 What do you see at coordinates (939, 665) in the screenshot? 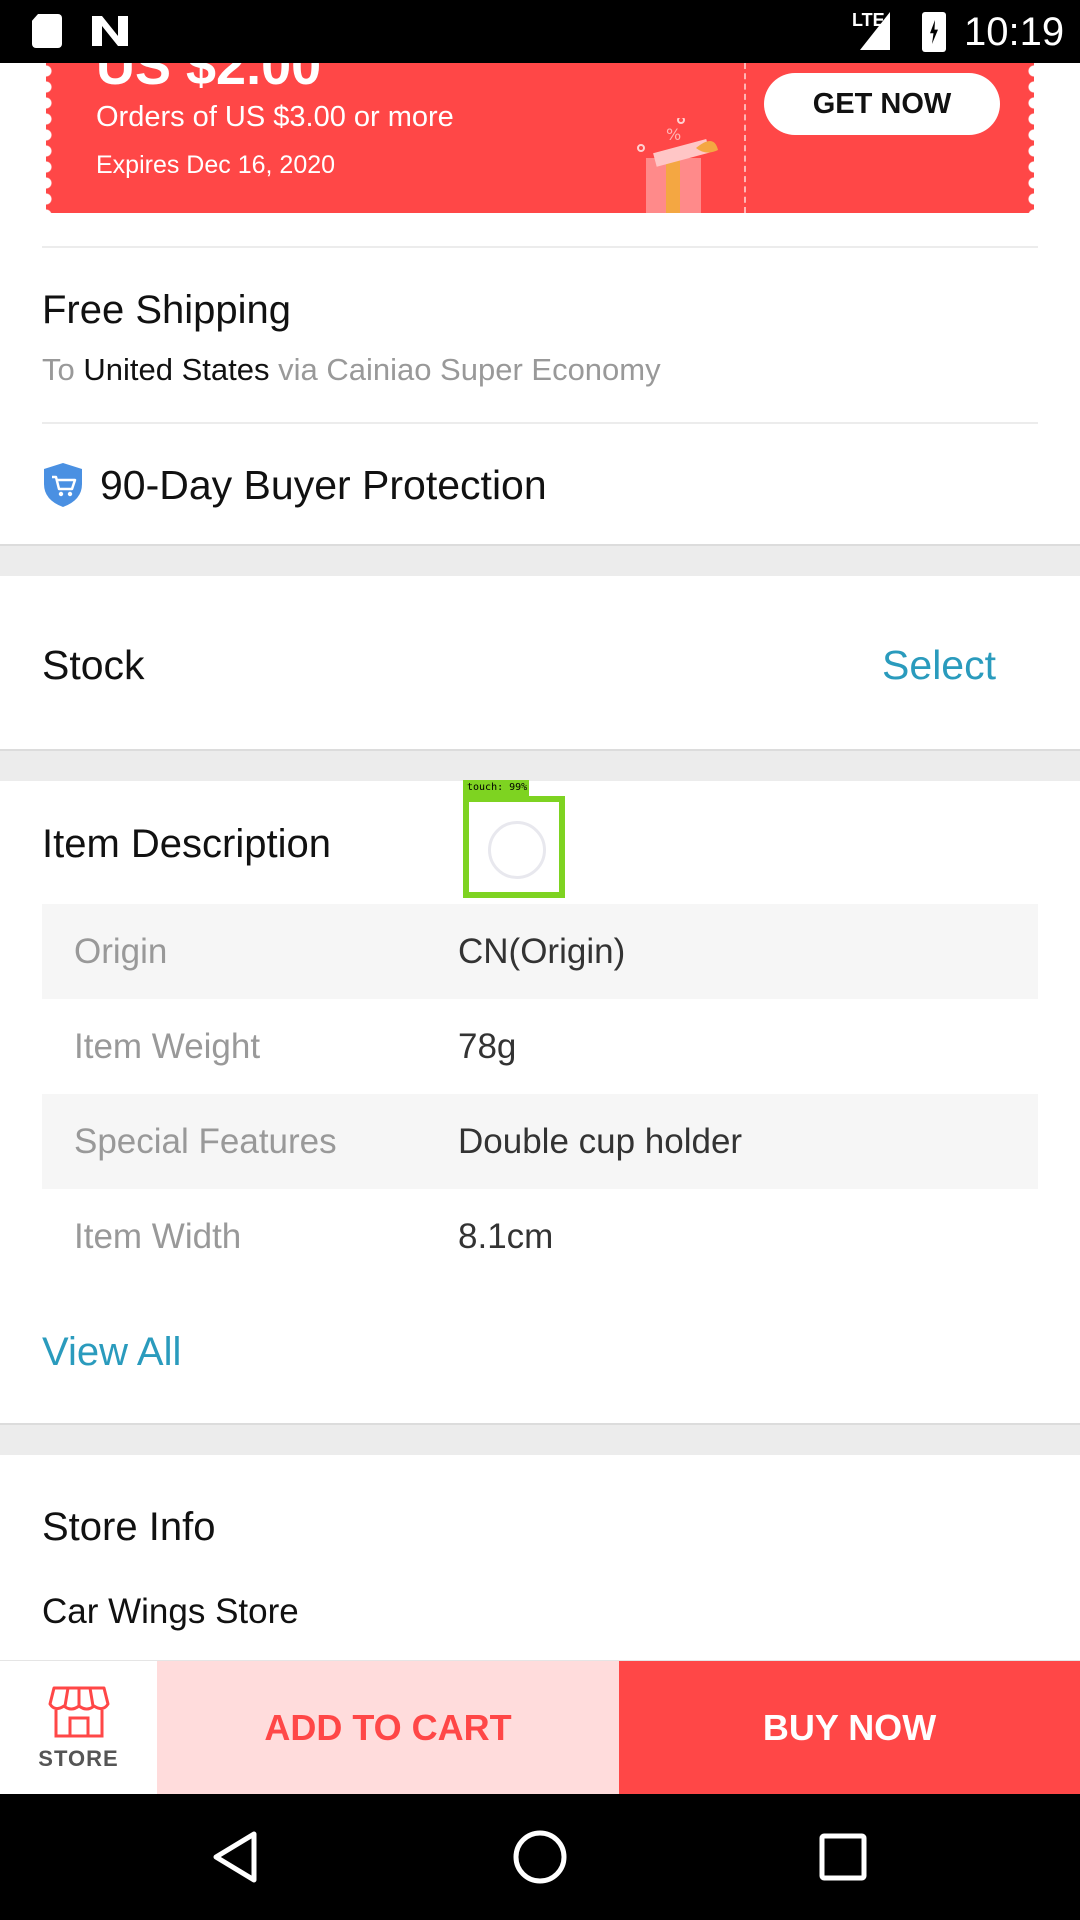
I see `stock-select-button: Select` at bounding box center [939, 665].